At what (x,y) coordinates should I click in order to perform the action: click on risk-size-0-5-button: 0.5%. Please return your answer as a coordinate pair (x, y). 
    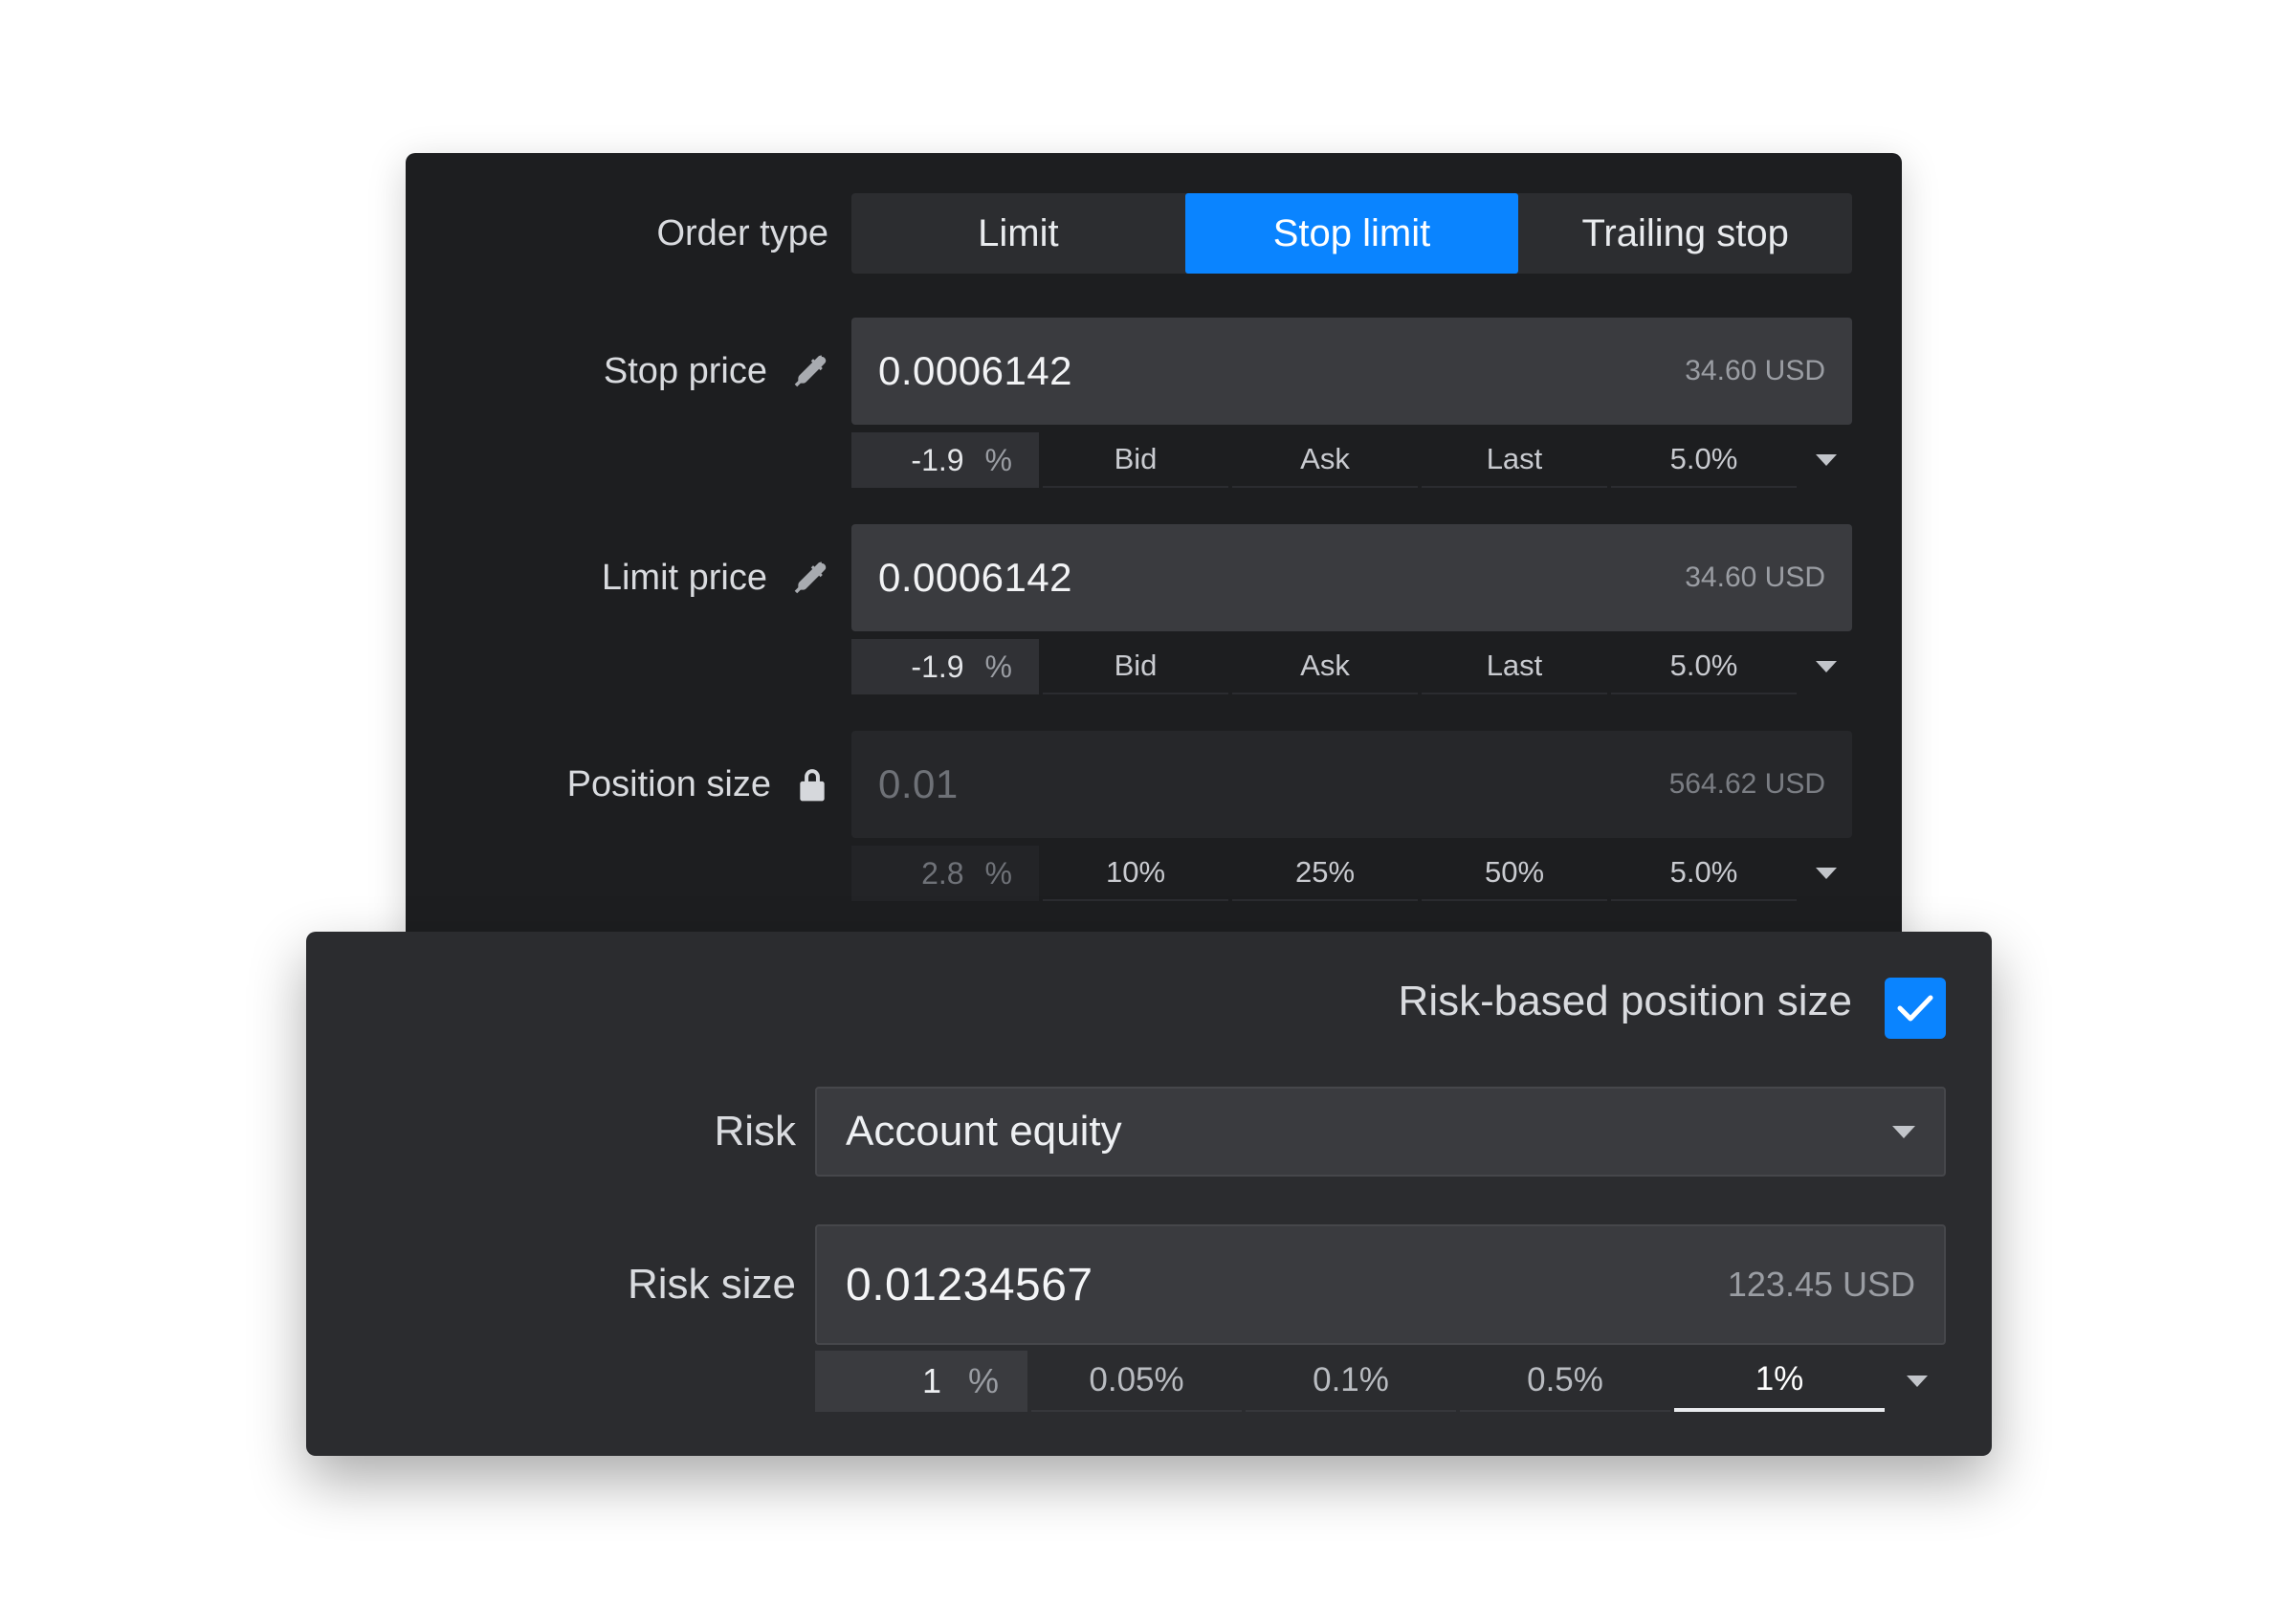
    Looking at the image, I should click on (1565, 1381).